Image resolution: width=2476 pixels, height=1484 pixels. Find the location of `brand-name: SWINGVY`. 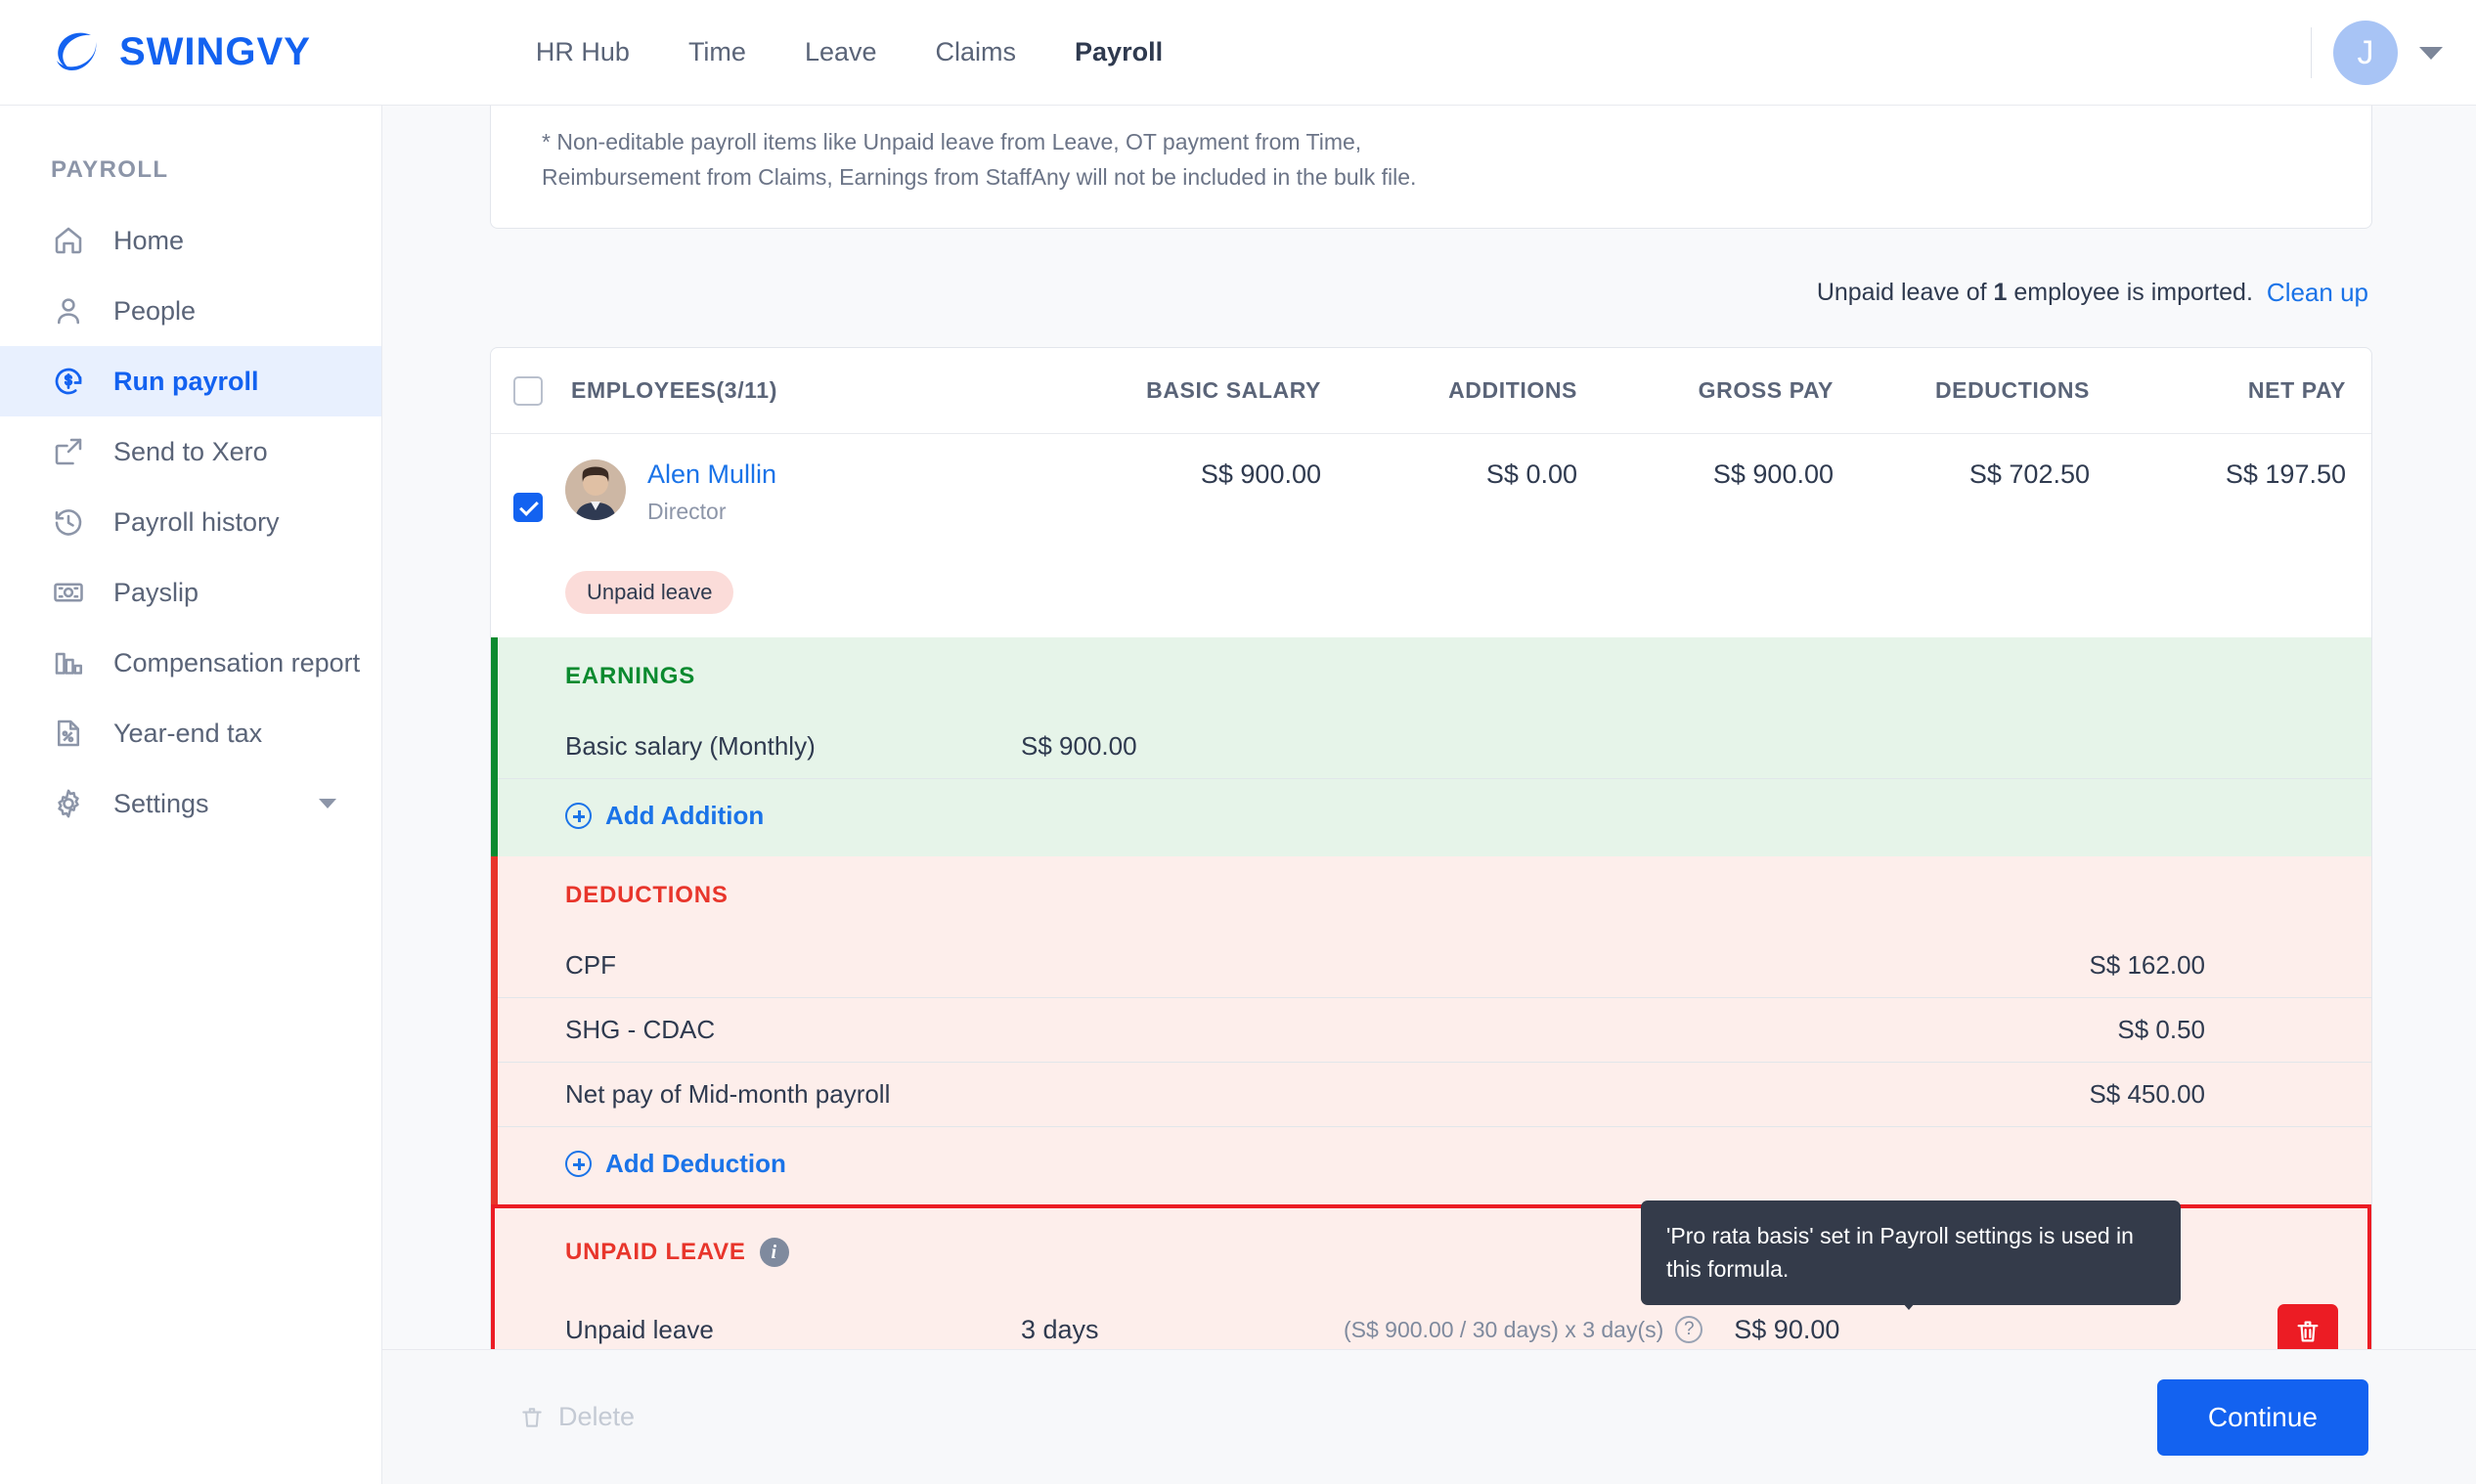

brand-name: SWINGVY is located at coordinates (215, 51).